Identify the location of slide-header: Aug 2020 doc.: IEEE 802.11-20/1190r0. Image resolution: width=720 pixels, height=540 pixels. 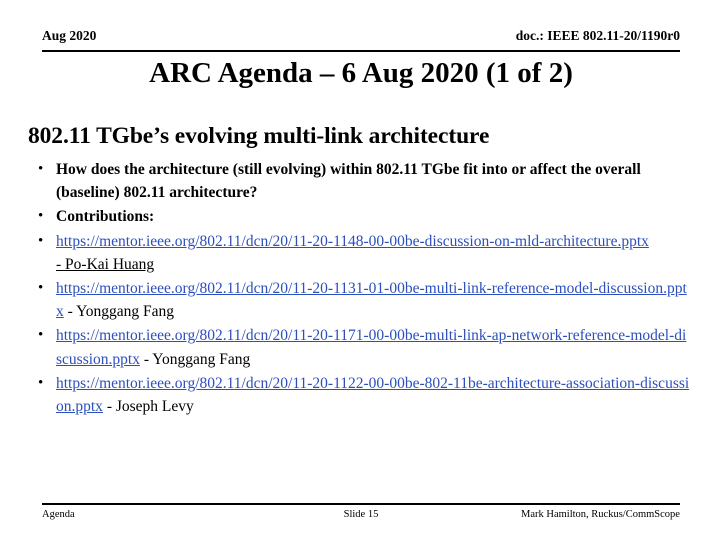
(361, 40).